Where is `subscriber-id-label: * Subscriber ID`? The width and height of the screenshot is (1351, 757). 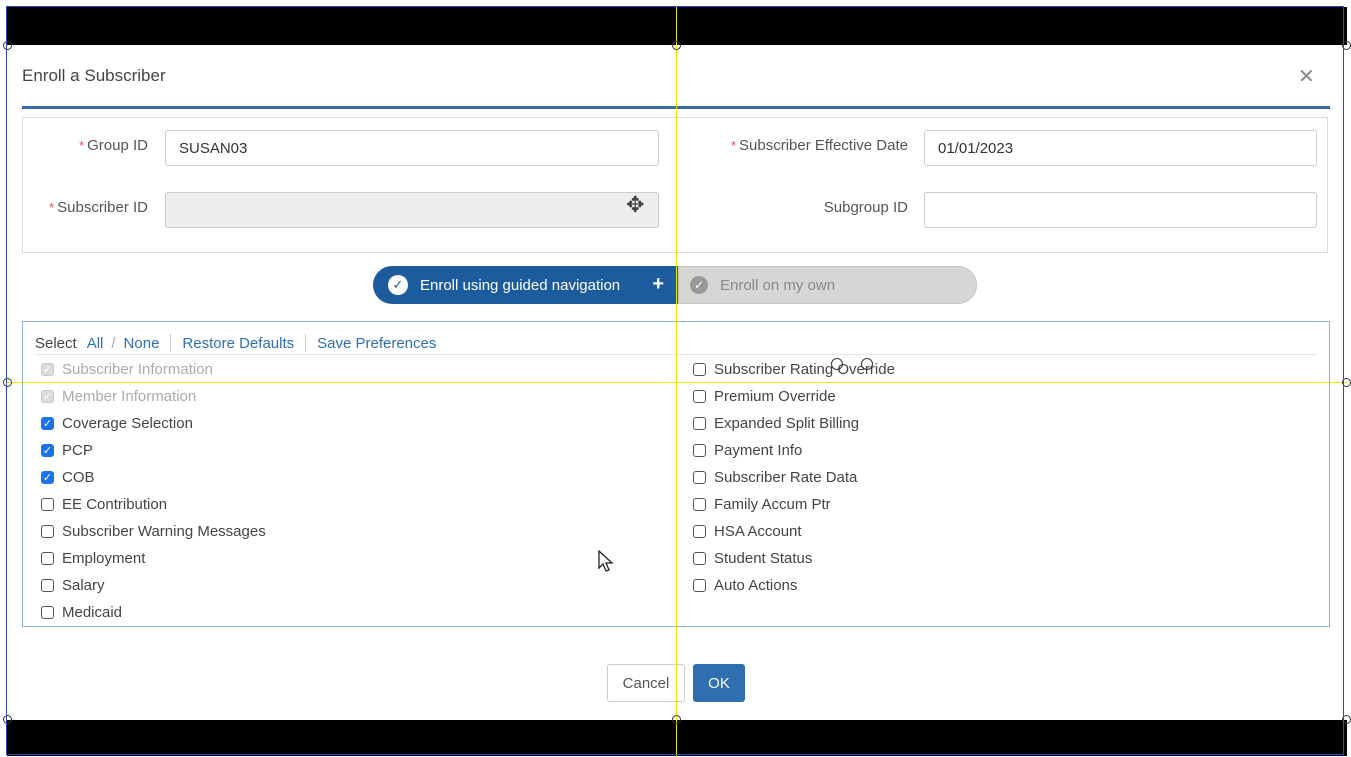
subscriber-id-label: * Subscriber ID is located at coordinates (98, 207).